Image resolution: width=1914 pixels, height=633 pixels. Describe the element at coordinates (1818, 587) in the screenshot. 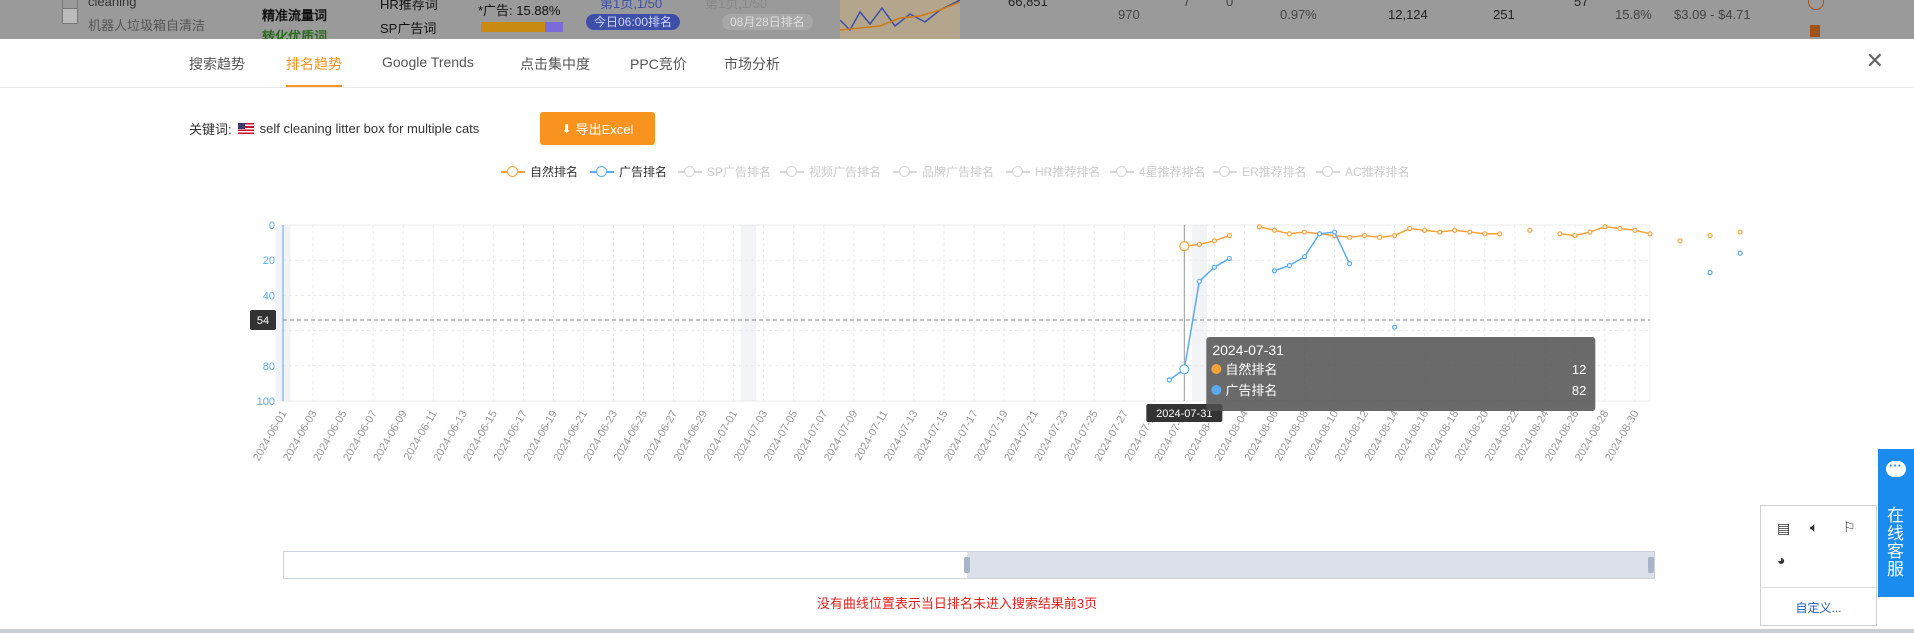

I see `popup-divider` at that location.